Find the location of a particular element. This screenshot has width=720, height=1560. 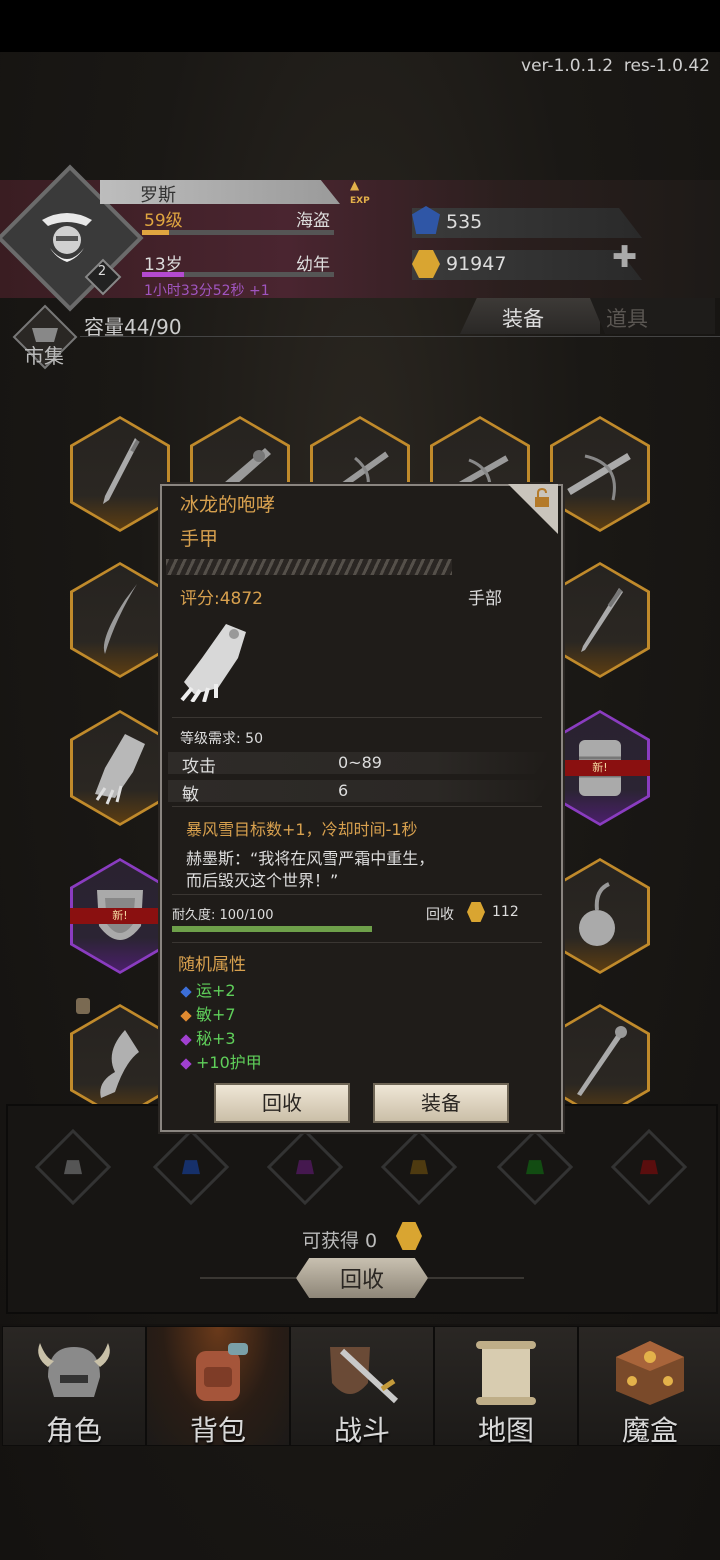

tab-equipment-label: 装备 is located at coordinates (523, 318).